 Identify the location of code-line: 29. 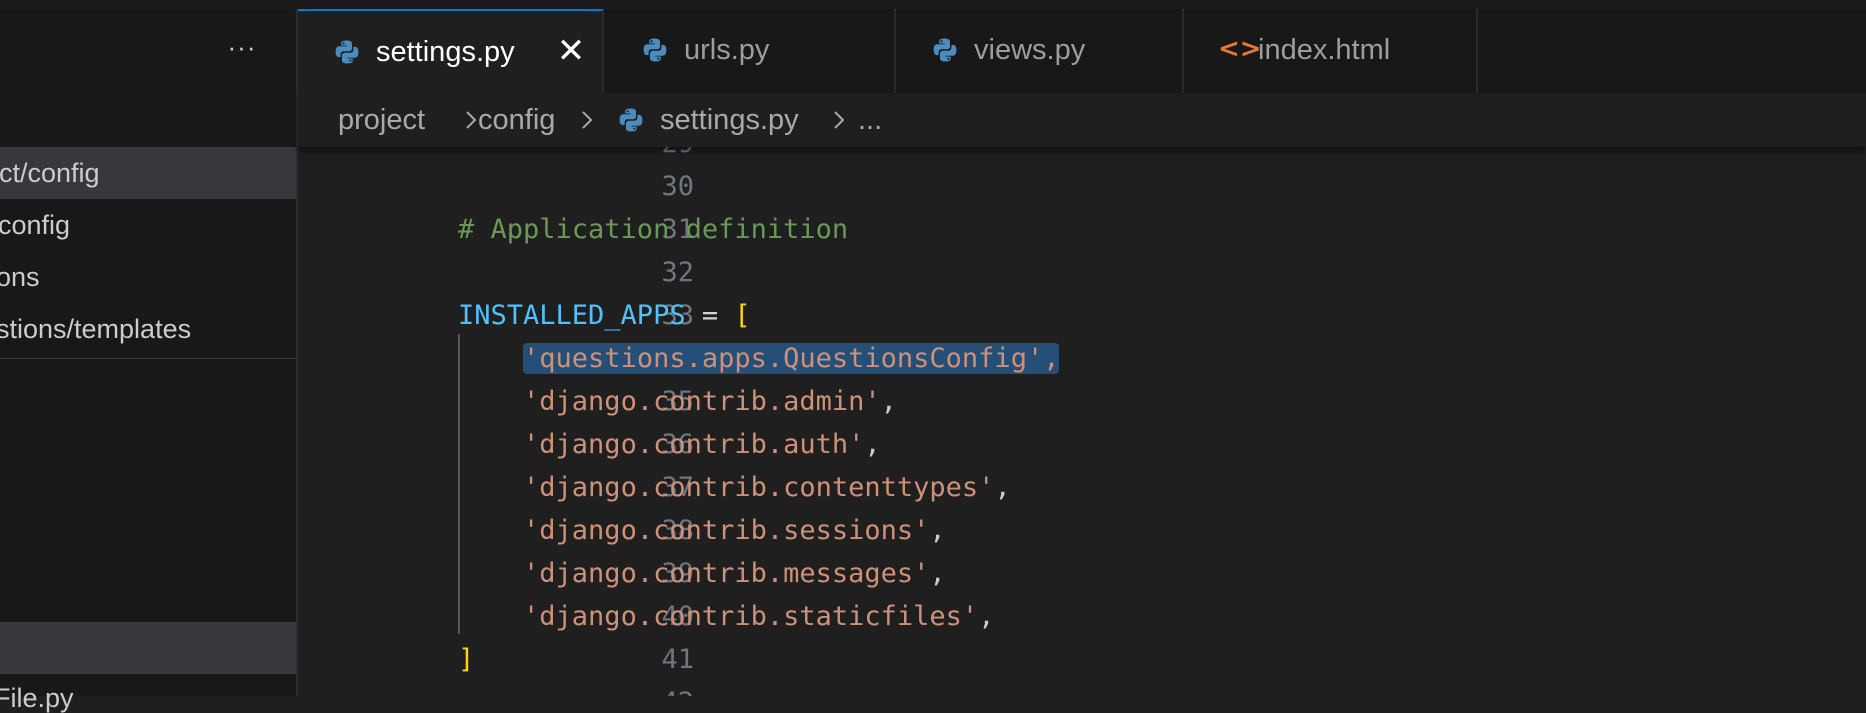
(1082, 156).